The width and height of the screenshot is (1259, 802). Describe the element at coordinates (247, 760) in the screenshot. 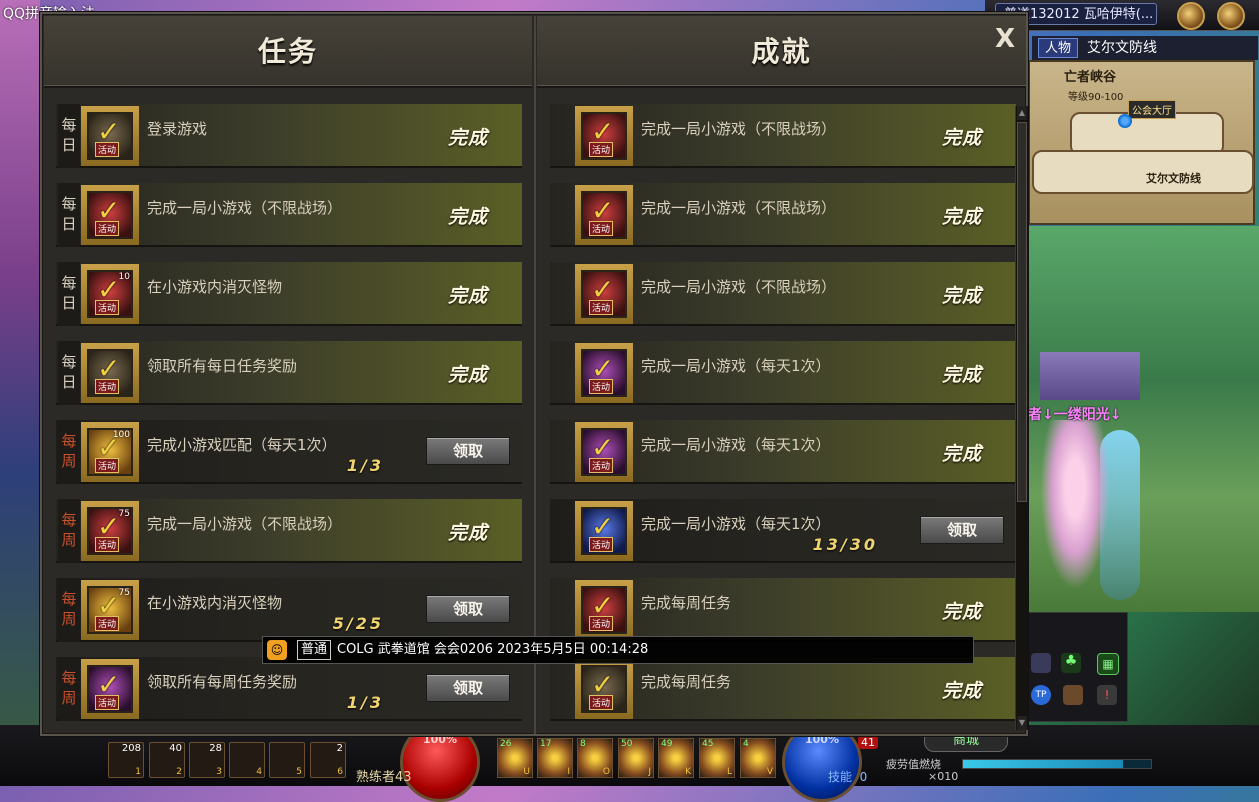

I see `quick-slot-4: 4` at that location.